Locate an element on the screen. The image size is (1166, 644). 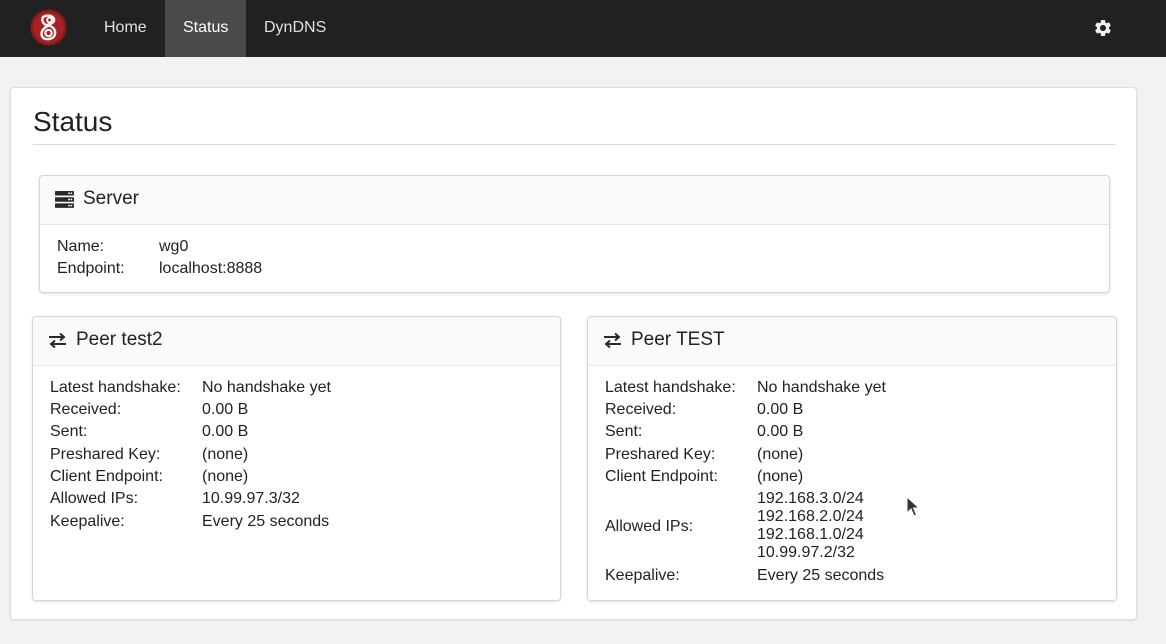
peer-card-header: Peer TEST is located at coordinates (852, 341).